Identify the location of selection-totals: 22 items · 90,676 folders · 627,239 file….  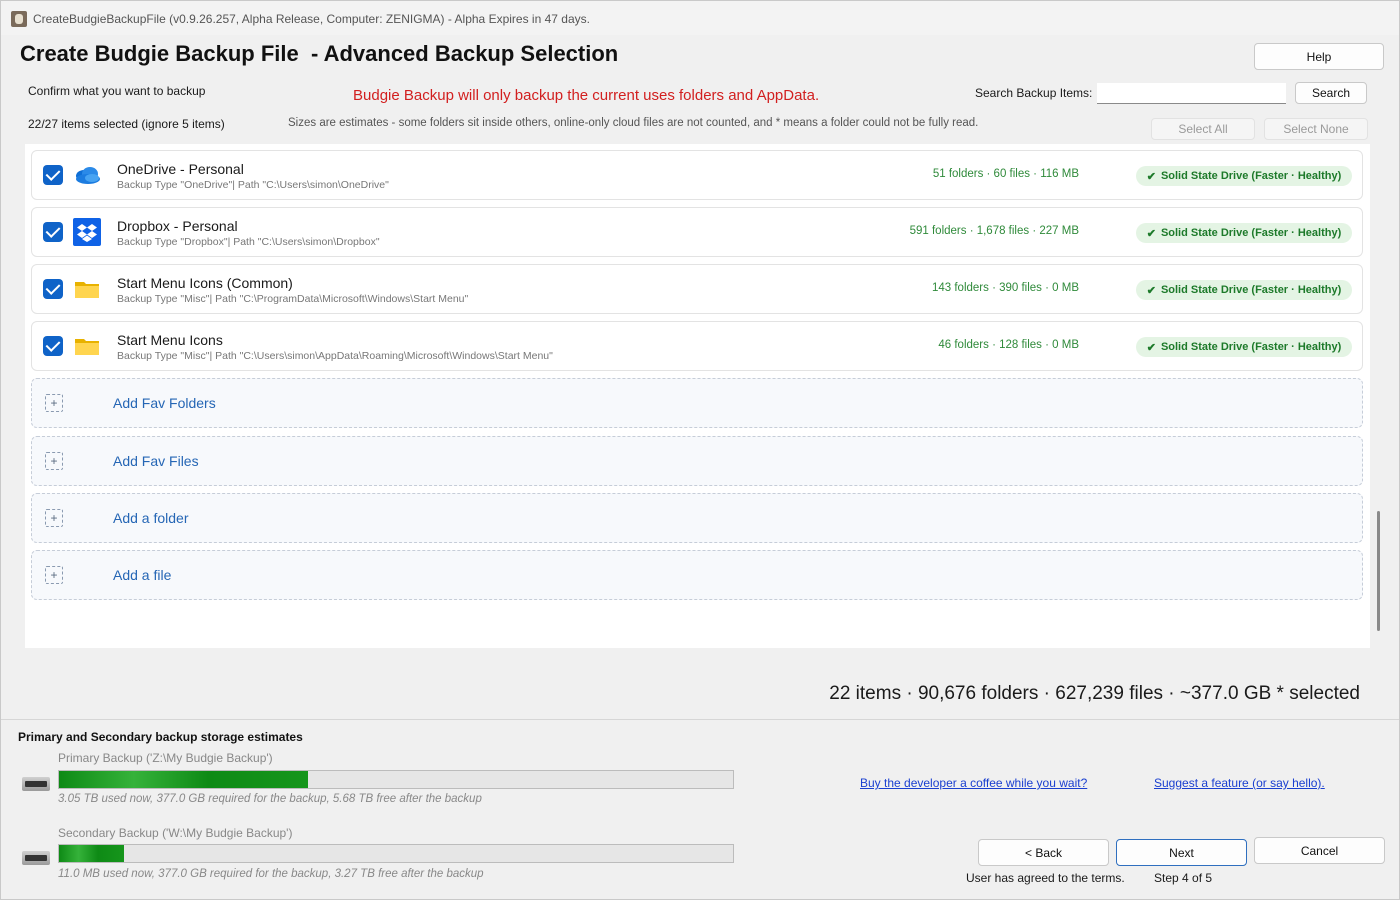
(1094, 693).